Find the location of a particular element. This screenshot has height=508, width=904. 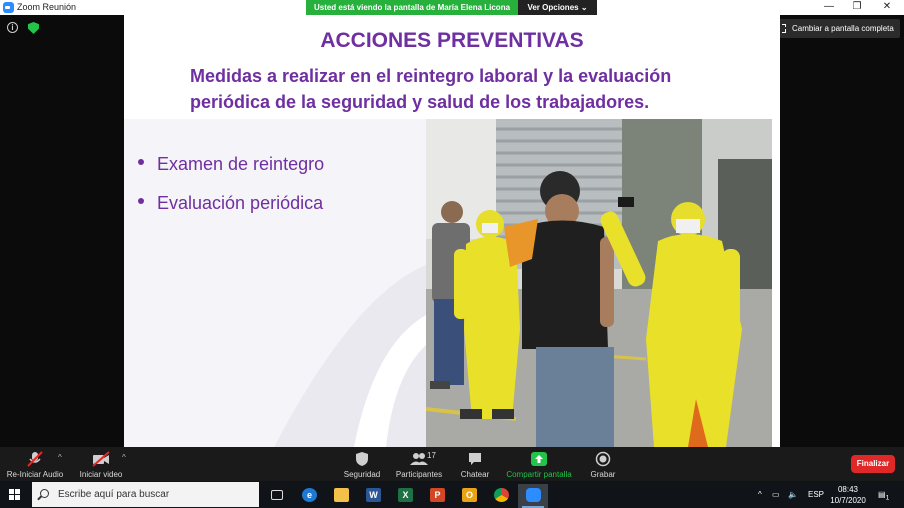

word-icon: W is located at coordinates (373, 496).